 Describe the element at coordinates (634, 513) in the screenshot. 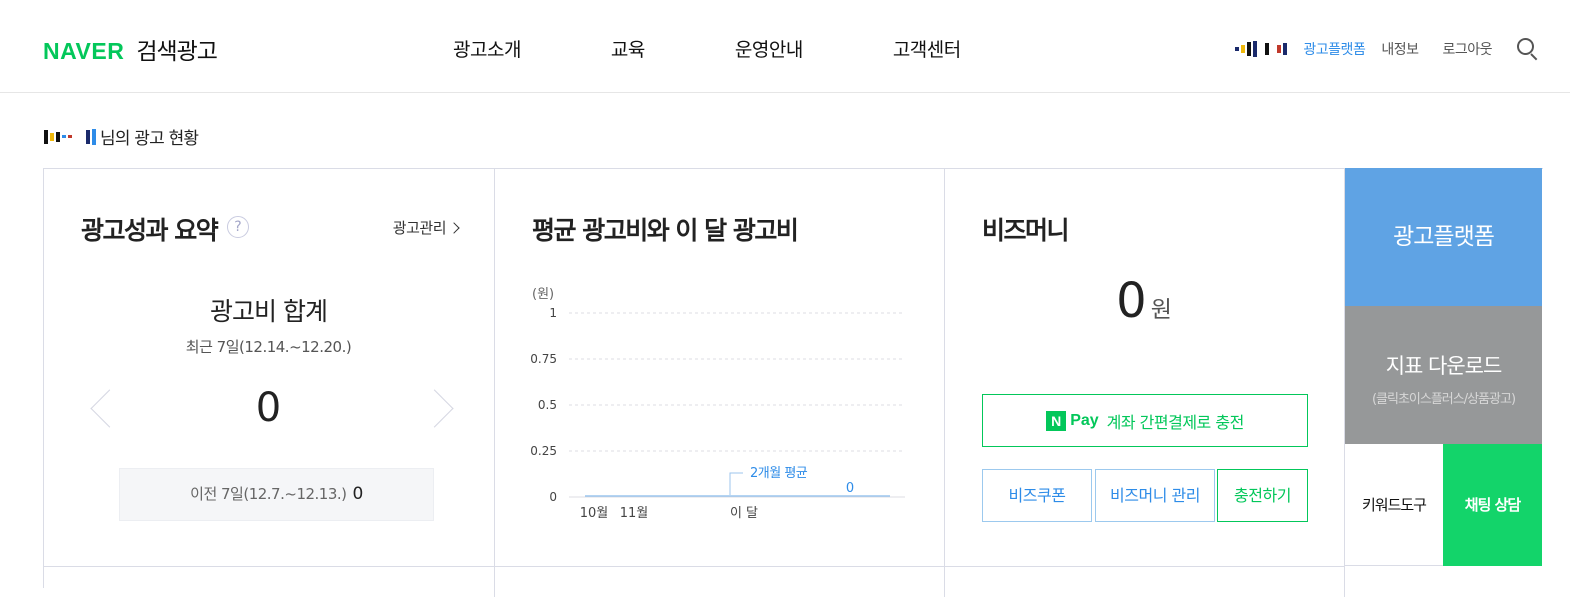

I see `x-tick-label: 11월` at that location.